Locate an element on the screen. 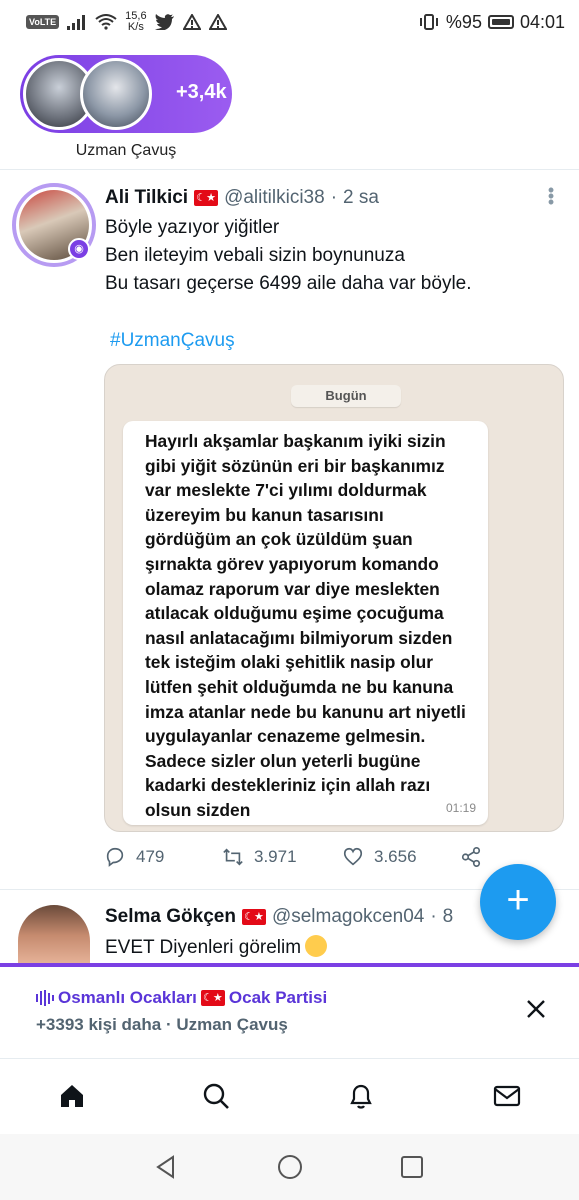  close-icon is located at coordinates (536, 1009).